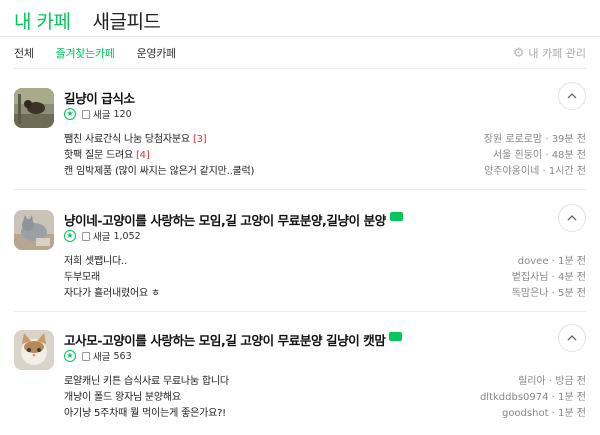  What do you see at coordinates (159, 169) in the screenshot?
I see `post-title: 캔 임박제품 (많이 싸지는 않은거 같지만..쿨럭)` at bounding box center [159, 169].